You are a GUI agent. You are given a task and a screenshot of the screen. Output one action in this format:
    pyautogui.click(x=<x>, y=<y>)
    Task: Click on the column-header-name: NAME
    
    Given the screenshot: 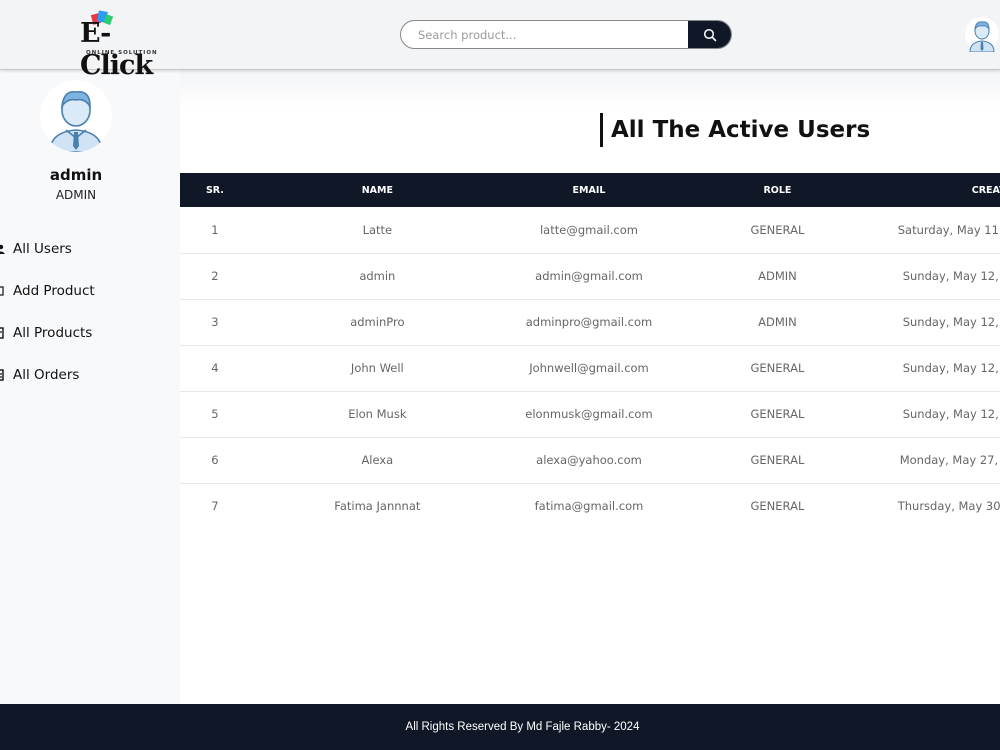 What is the action you would take?
    pyautogui.click(x=377, y=190)
    